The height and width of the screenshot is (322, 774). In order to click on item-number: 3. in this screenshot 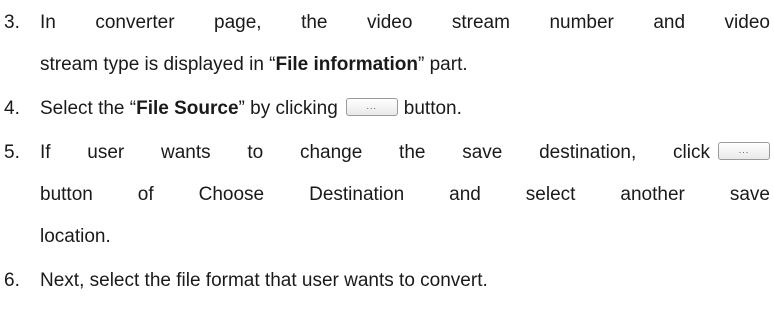, I will do `click(12, 22)`.